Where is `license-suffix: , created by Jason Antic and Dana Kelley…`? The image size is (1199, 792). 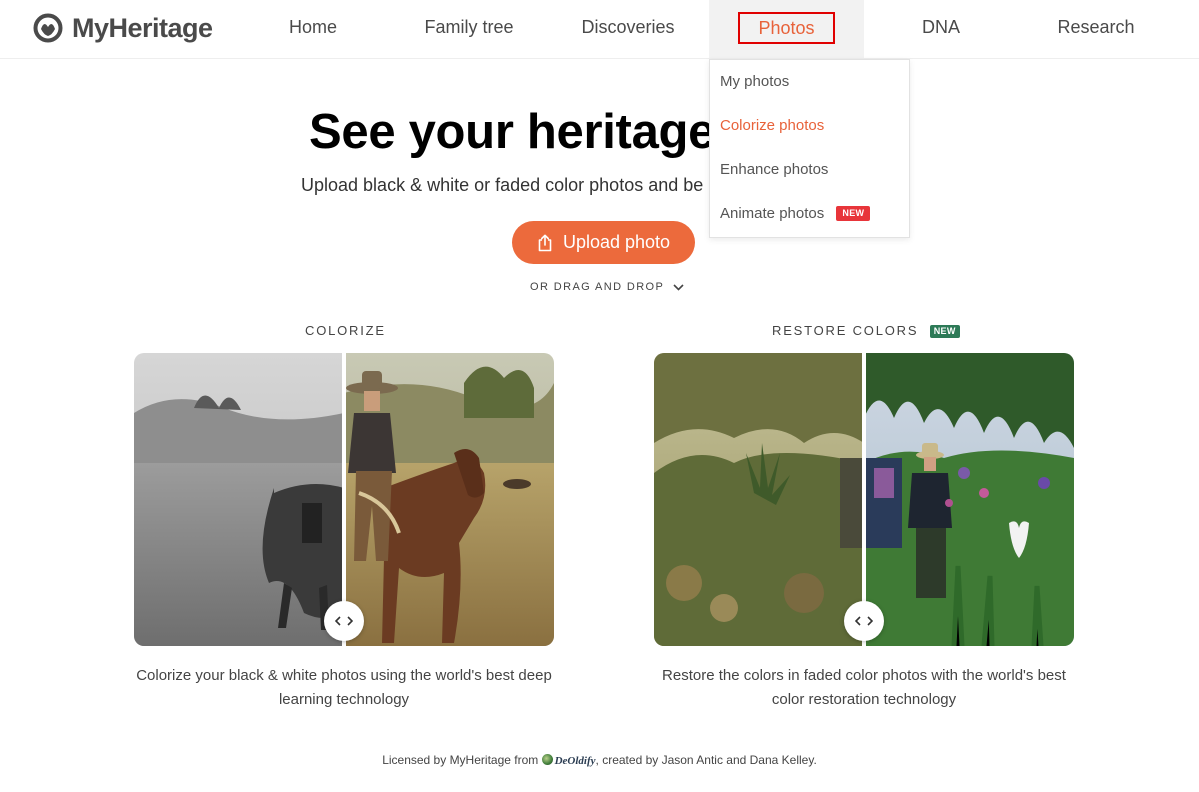
license-suffix: , created by Jason Antic and Dana Kelley… is located at coordinates (706, 760).